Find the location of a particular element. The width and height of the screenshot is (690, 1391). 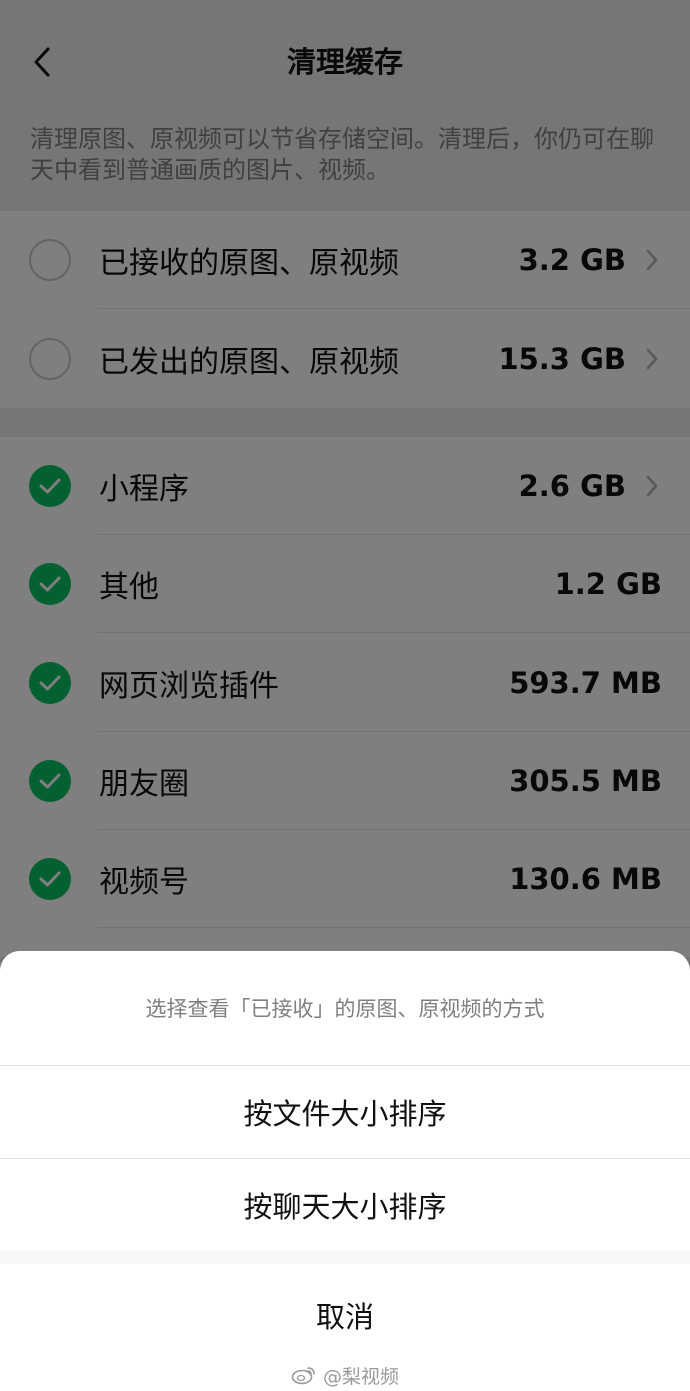

watermark-text: @梨视频 is located at coordinates (360, 1376).